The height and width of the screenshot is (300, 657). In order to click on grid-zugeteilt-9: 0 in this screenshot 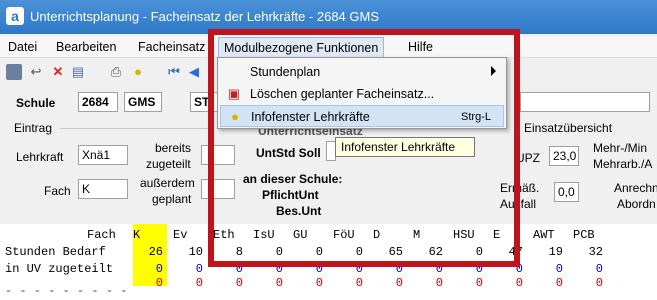, I will do `click(508, 269)`.